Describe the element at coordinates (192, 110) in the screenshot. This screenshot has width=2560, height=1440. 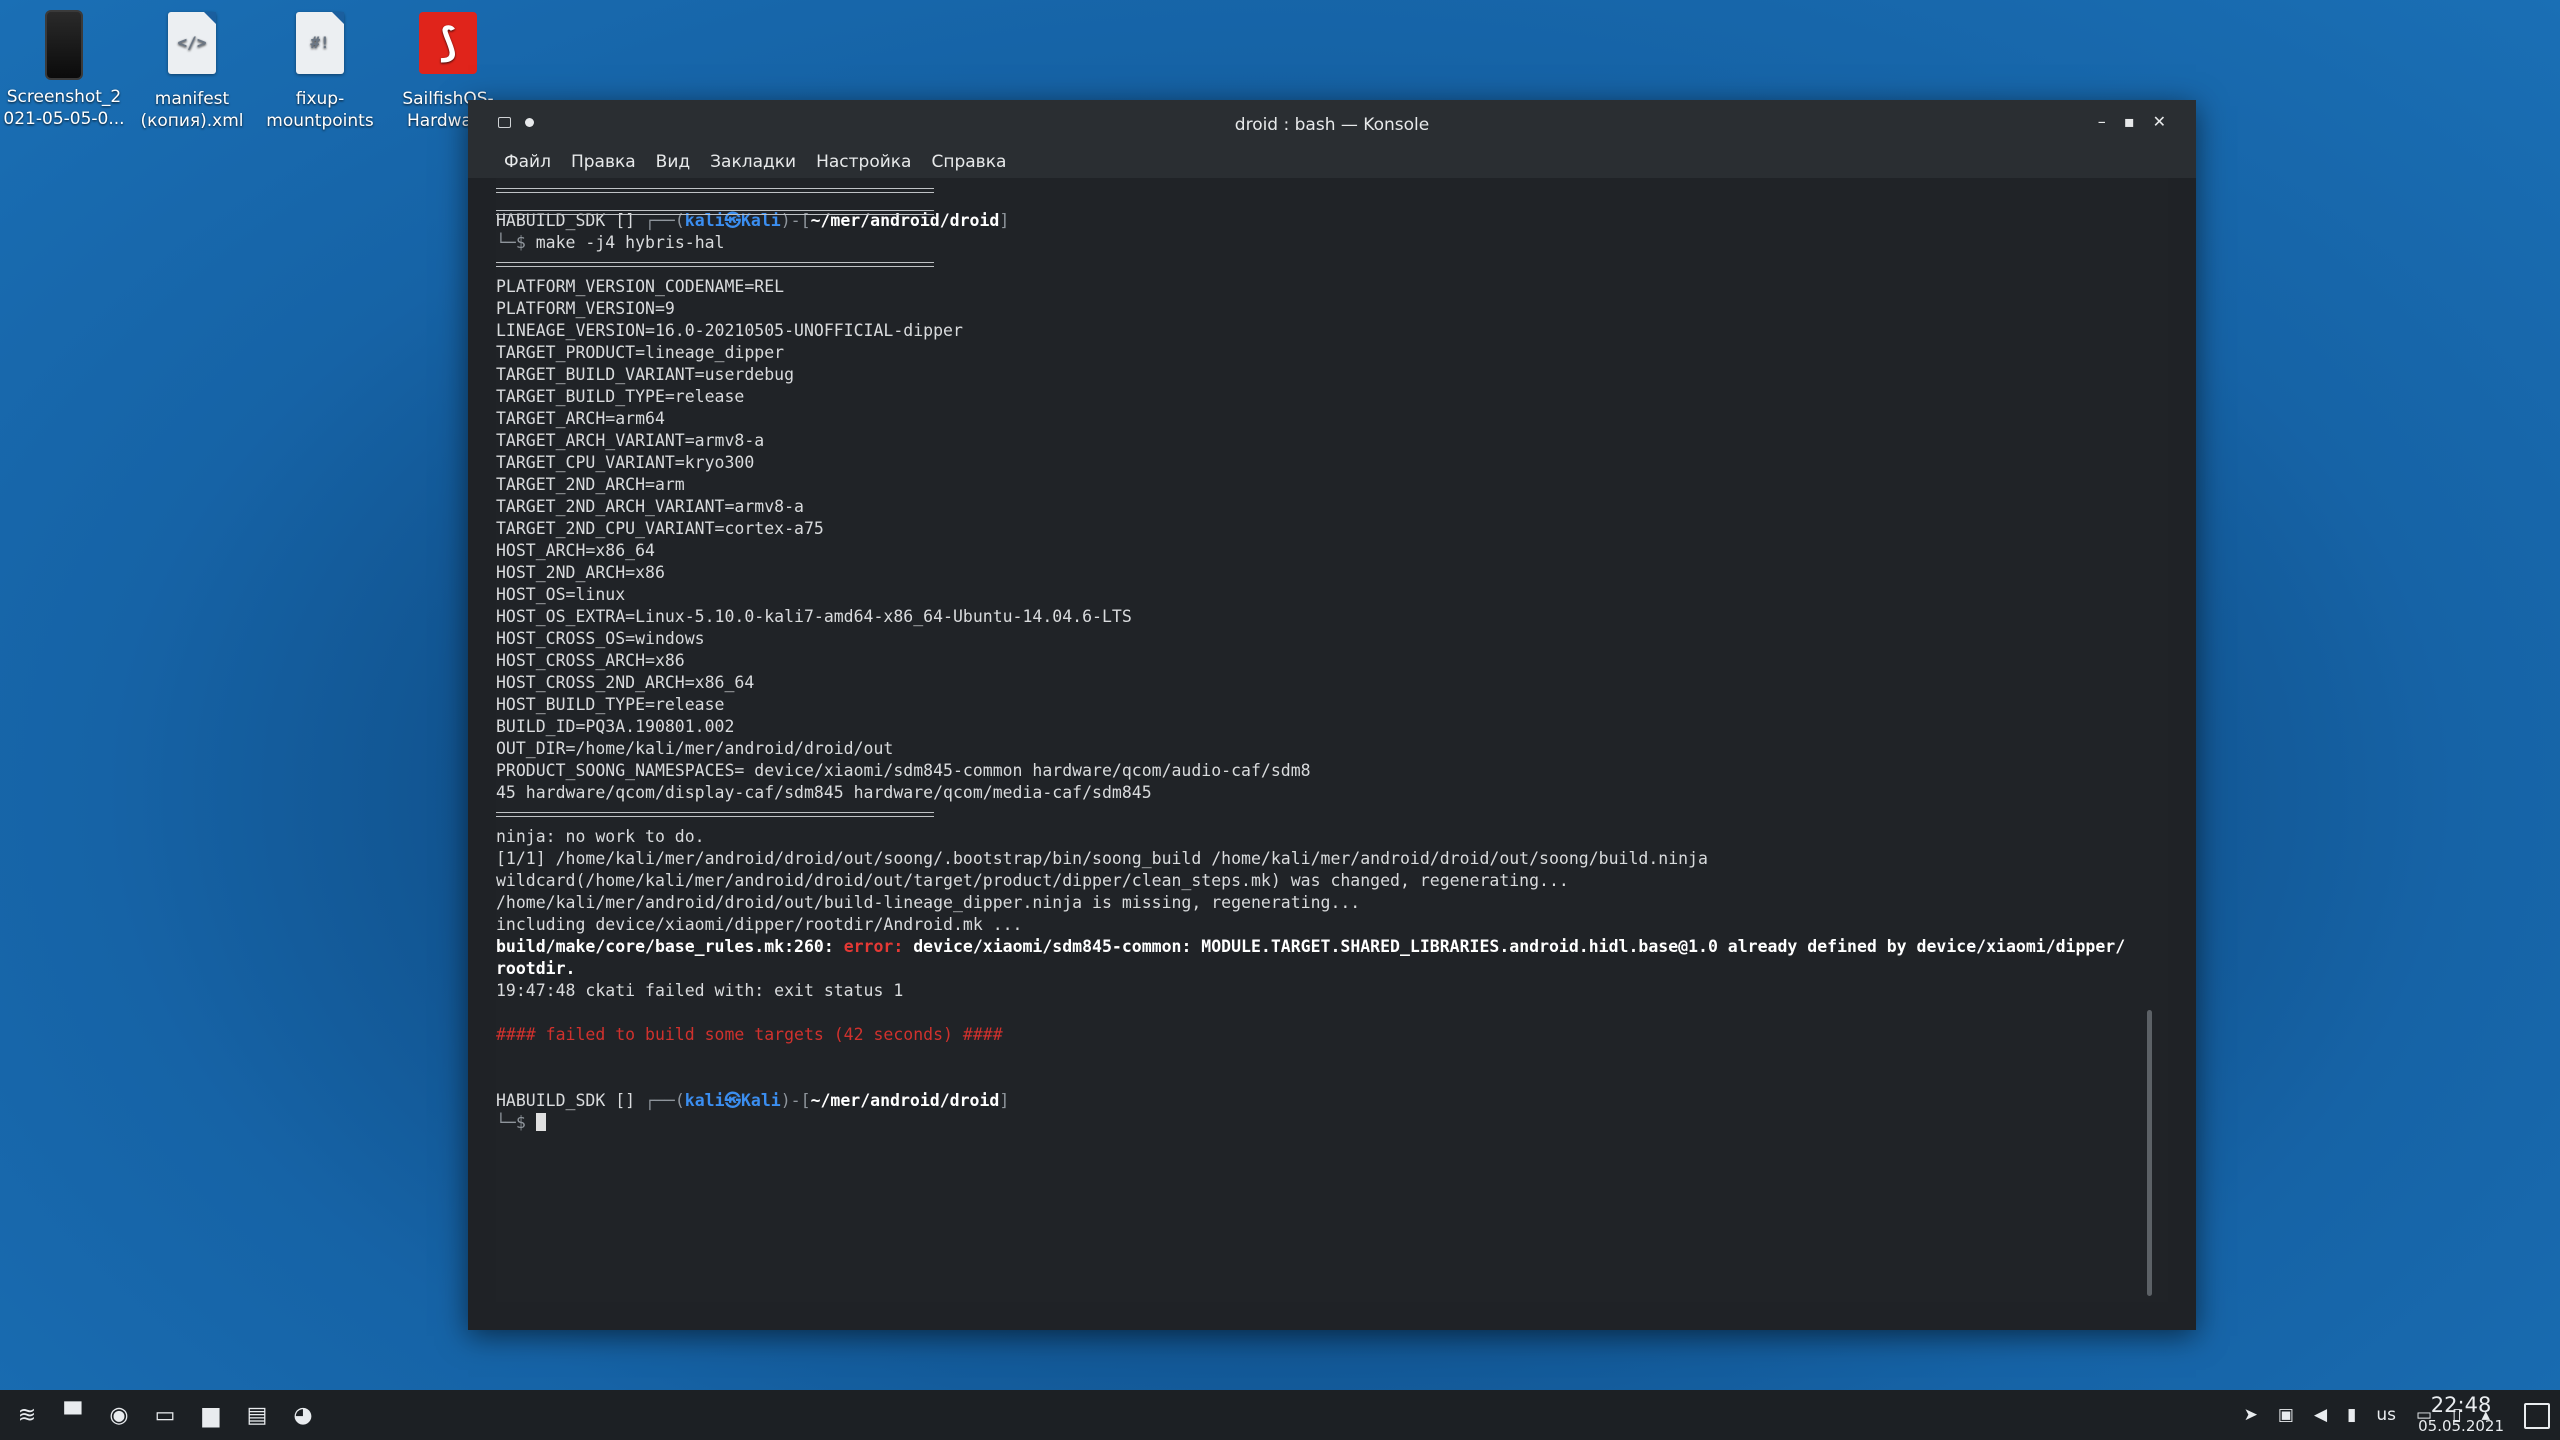
I see `desktop-icon-label: manifest (копия).xml` at that location.